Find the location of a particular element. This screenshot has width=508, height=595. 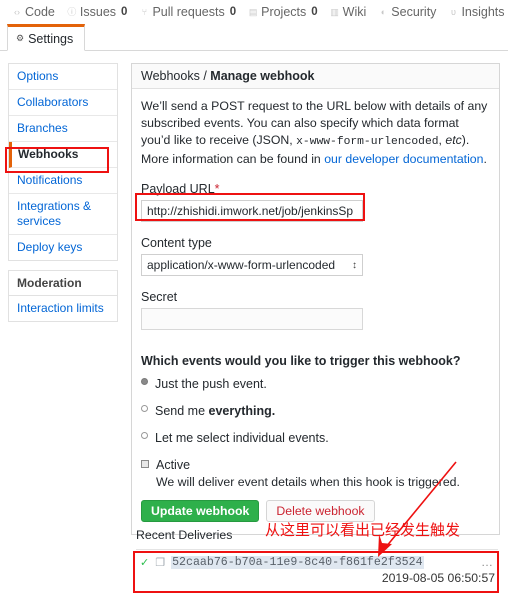

event-option-text: Send me is located at coordinates (182, 411).